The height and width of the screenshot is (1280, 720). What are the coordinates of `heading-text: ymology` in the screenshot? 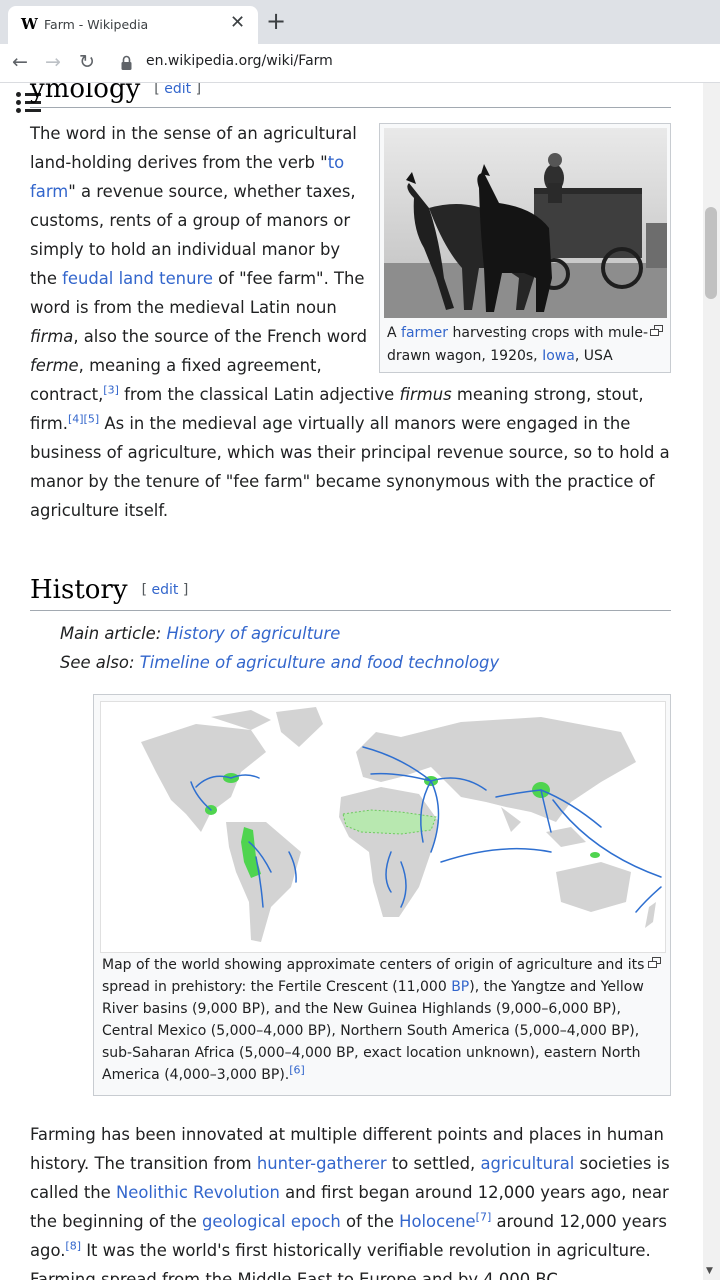 It's located at (85, 93).